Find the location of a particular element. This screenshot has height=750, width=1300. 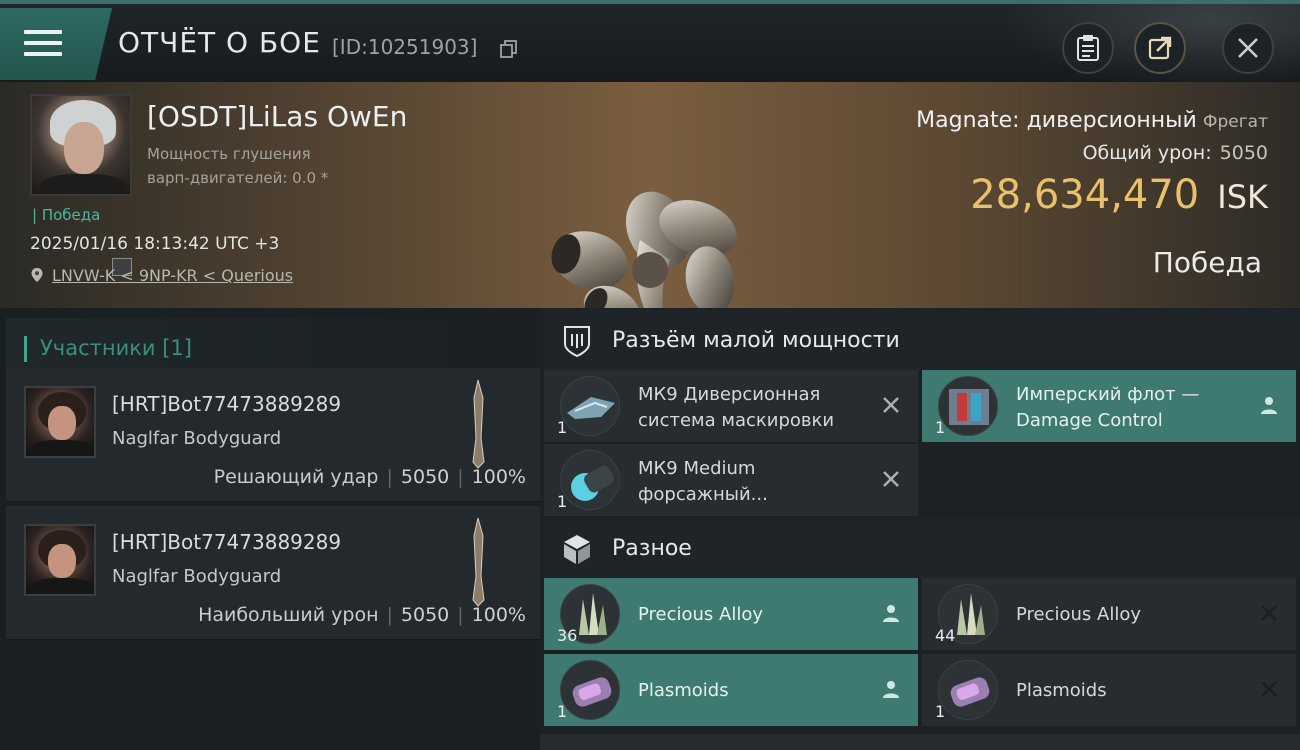

clipboard-icon is located at coordinates (1088, 48).